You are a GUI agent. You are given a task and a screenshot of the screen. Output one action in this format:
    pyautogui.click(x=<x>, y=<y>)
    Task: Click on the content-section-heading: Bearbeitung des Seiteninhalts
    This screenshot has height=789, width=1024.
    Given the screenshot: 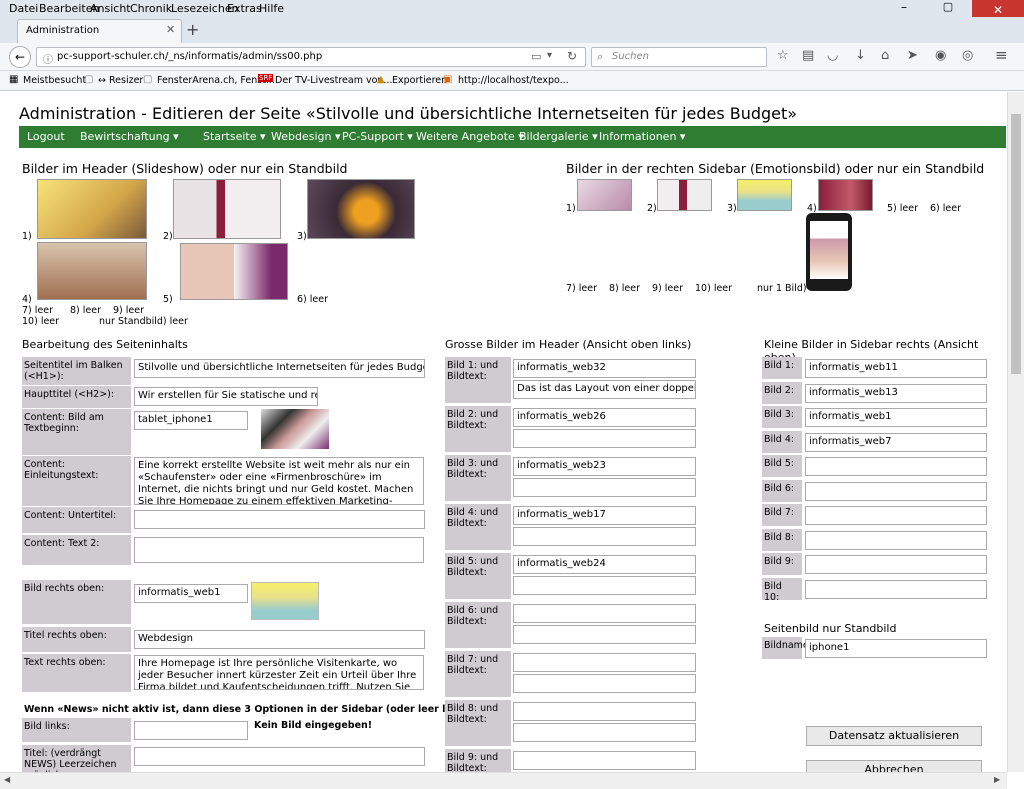 What is the action you would take?
    pyautogui.click(x=105, y=344)
    